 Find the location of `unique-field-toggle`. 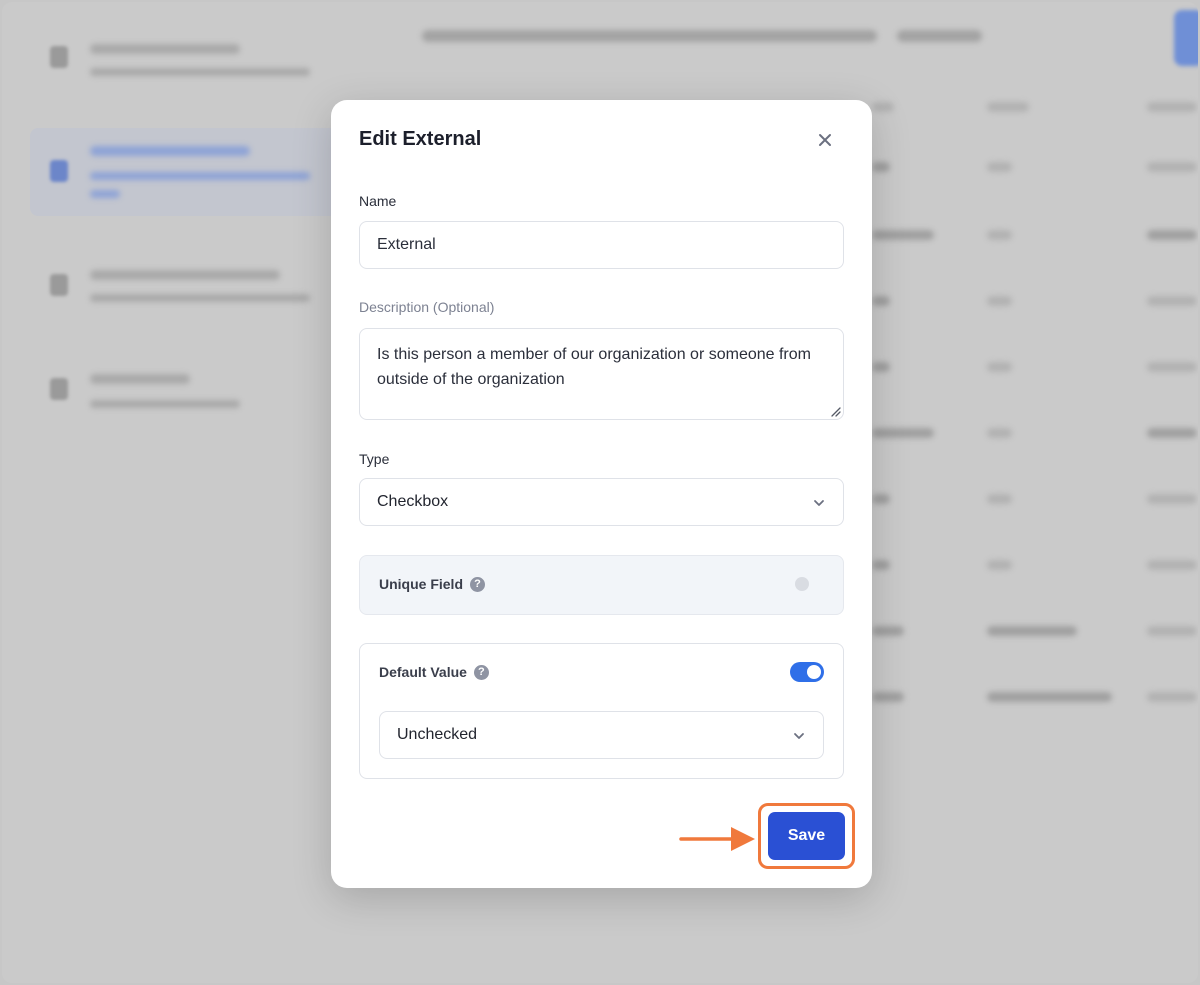

unique-field-toggle is located at coordinates (802, 584).